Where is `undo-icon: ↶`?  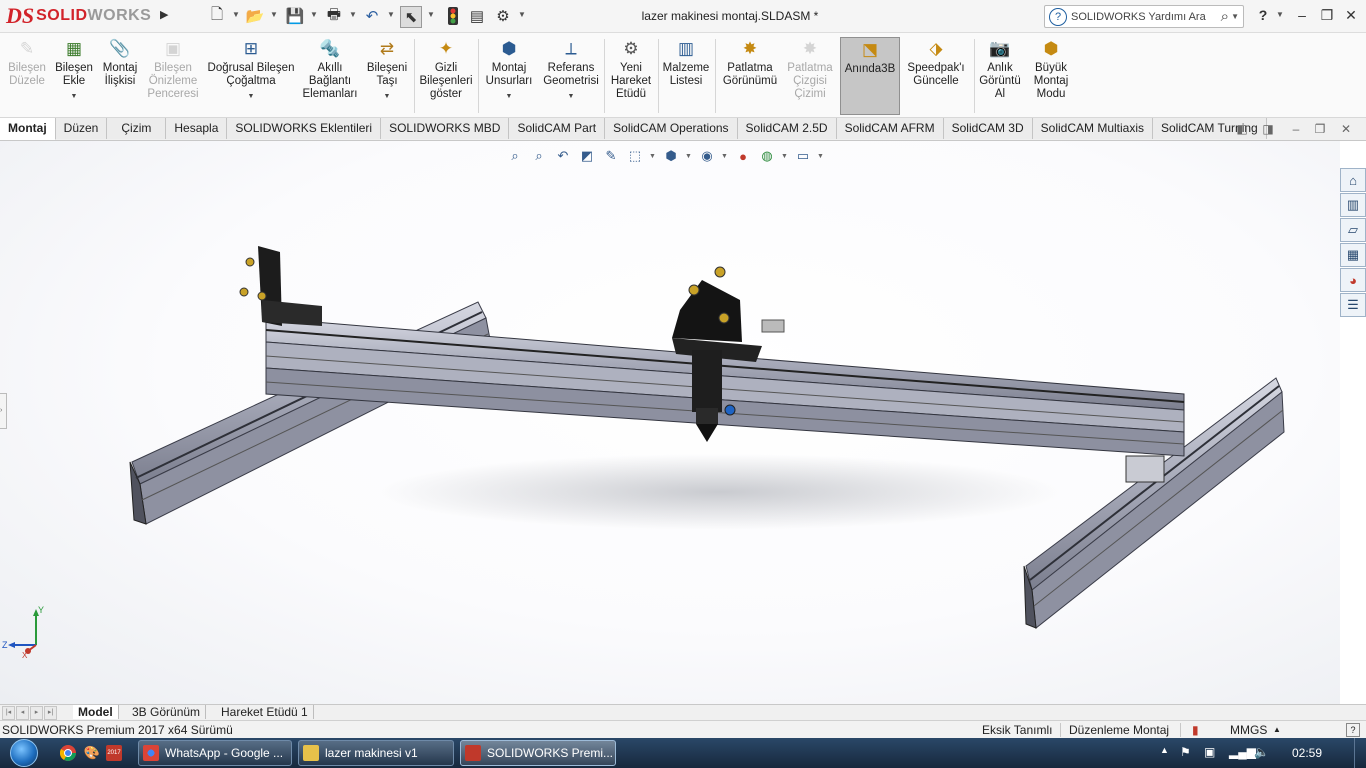 undo-icon: ↶ is located at coordinates (372, 16).